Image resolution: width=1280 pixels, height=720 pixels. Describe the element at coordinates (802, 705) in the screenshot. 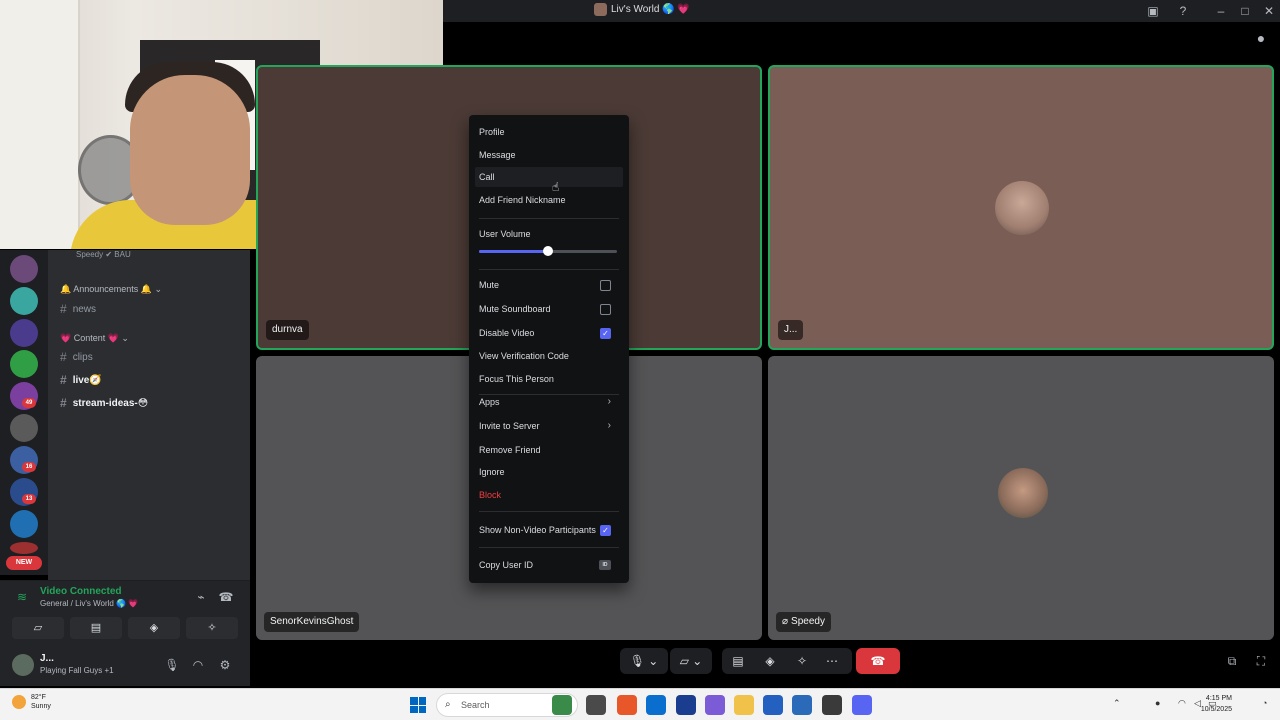

I see `app-icon` at that location.